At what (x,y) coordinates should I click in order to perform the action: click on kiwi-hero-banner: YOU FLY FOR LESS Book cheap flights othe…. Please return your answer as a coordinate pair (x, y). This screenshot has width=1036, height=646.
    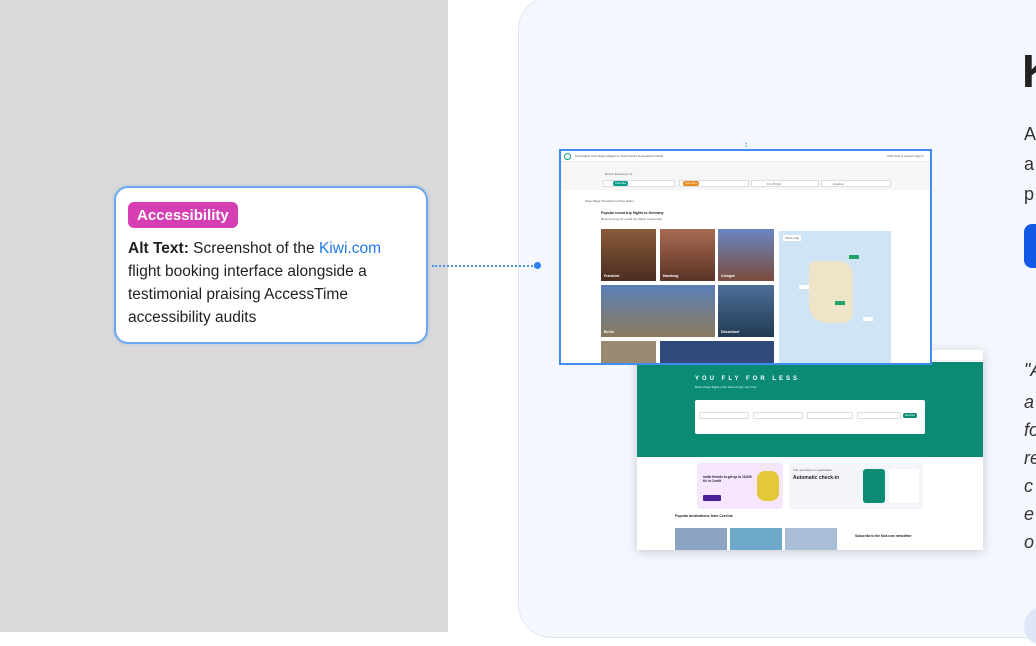
    Looking at the image, I should click on (810, 409).